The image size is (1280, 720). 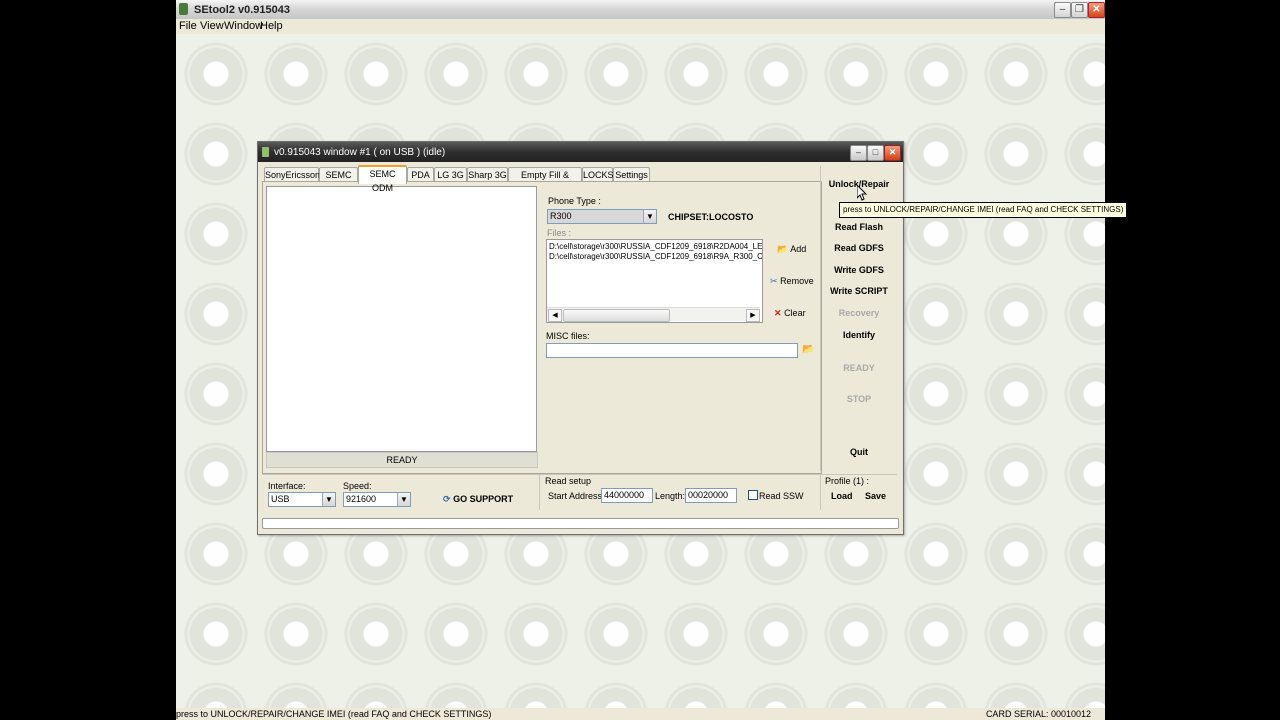 I want to click on mouse-cursor-icon, so click(x=862, y=193).